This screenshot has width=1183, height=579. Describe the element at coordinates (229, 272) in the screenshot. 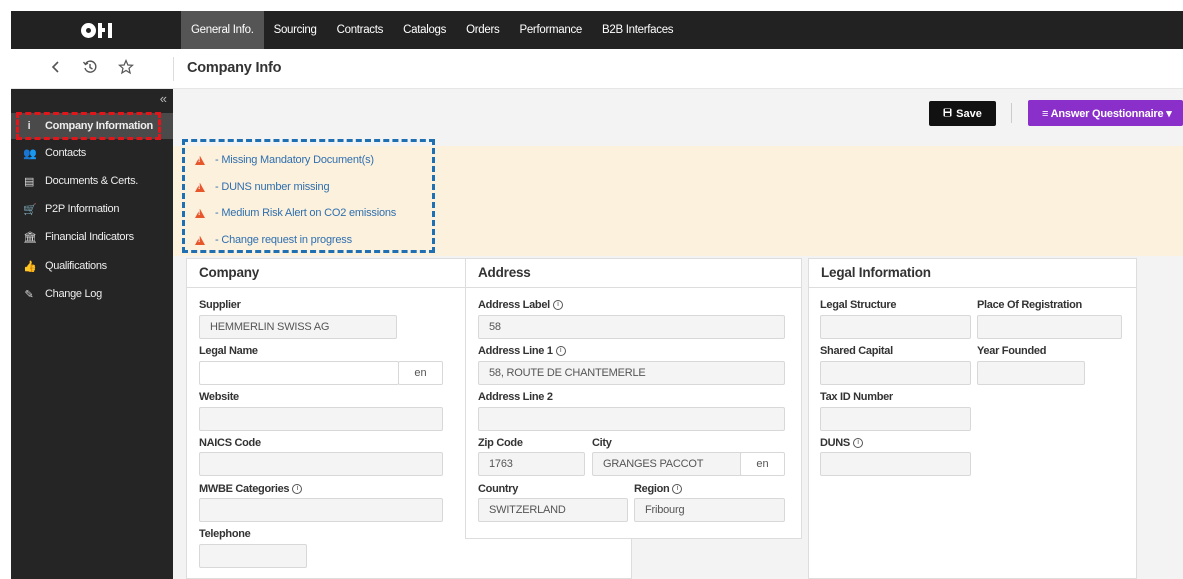

I see `company-card-title: Company` at that location.